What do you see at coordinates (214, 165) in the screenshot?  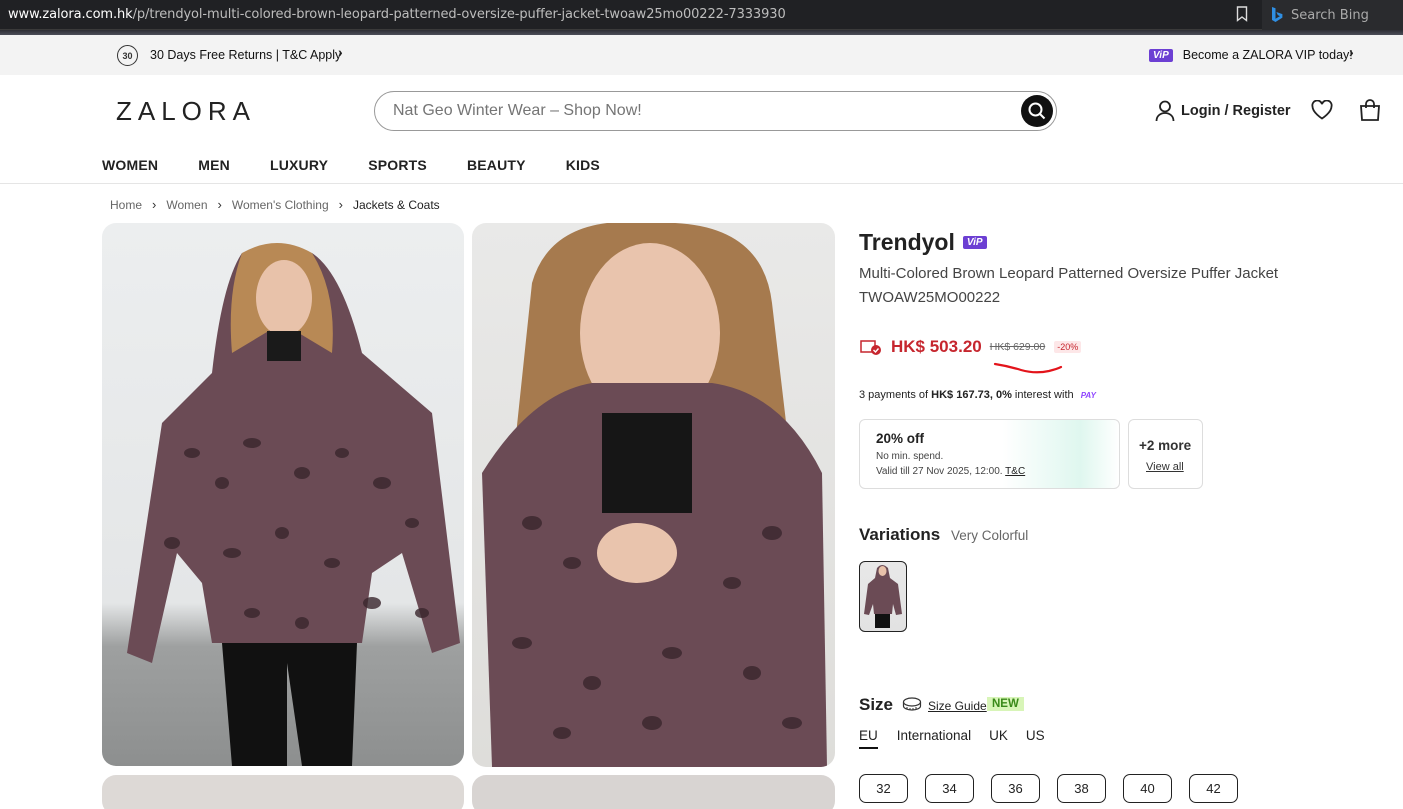 I see `nav-men: MEN` at bounding box center [214, 165].